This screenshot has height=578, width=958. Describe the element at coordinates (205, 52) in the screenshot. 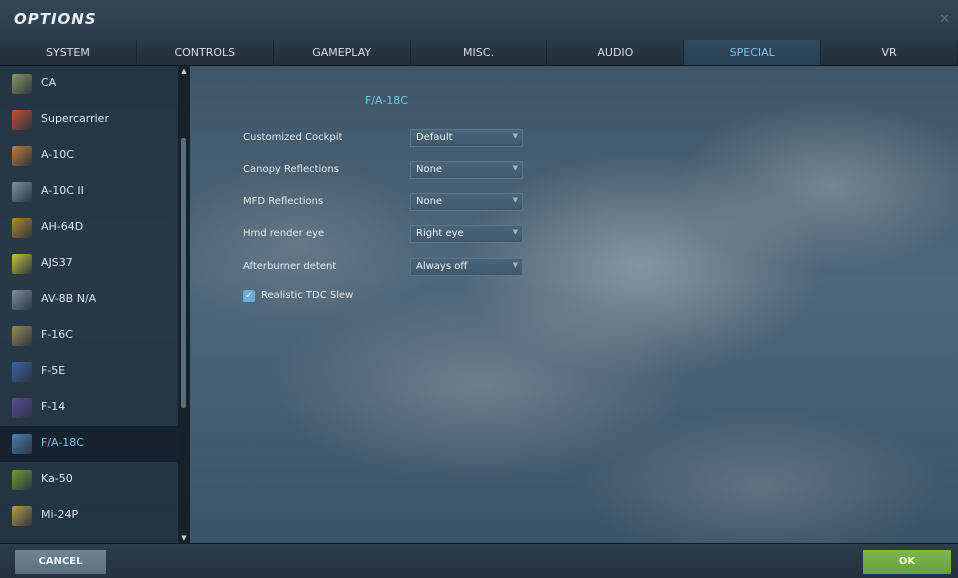

I see `tab-controls: CONTROLS` at that location.